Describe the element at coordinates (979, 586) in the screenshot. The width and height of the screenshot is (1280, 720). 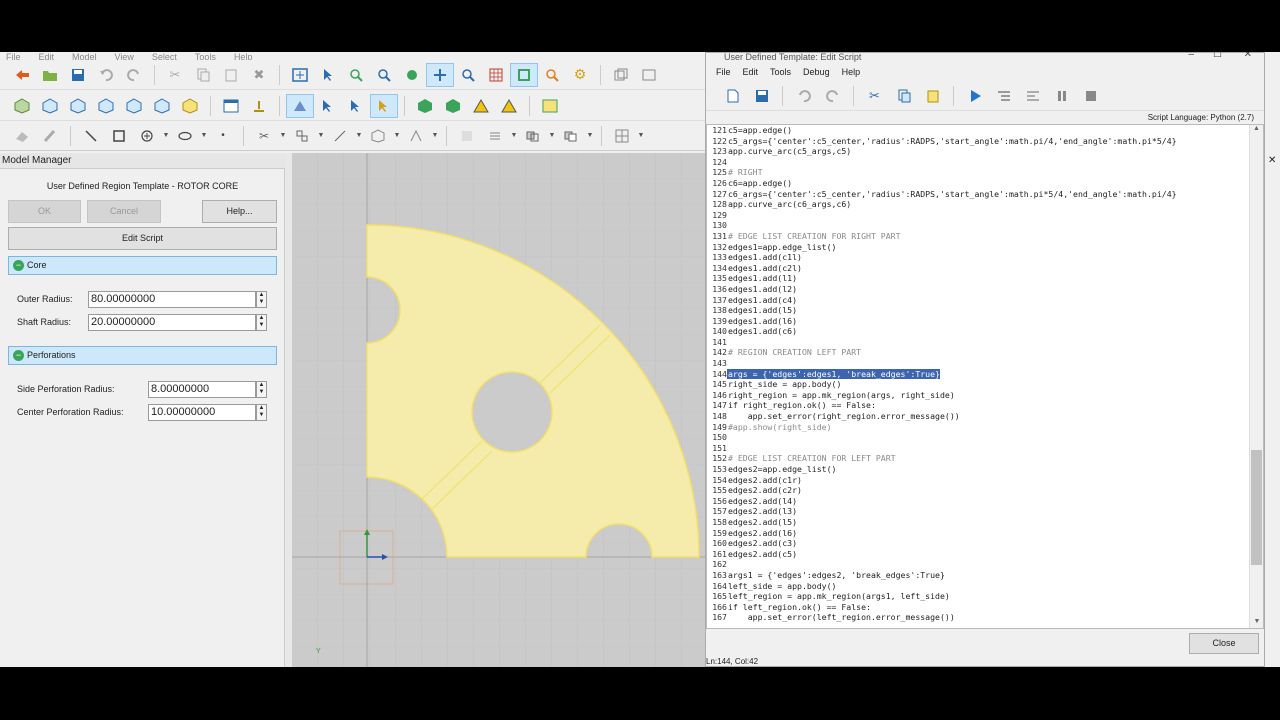
I see `code-line: 164left_side = app.body()` at that location.